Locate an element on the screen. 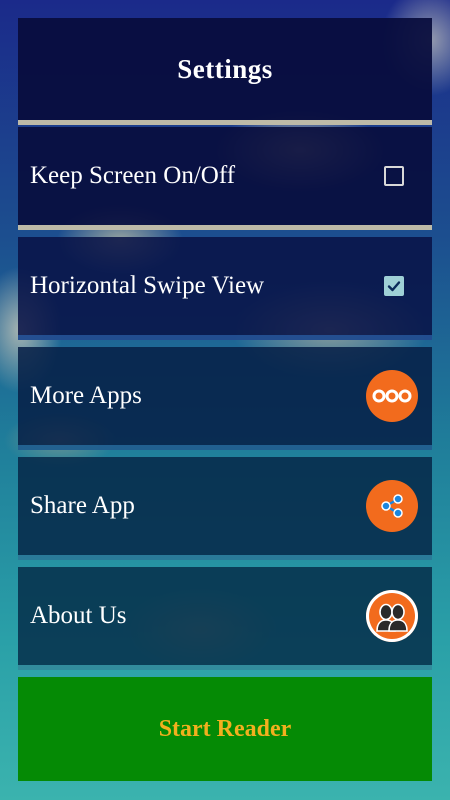 This screenshot has width=450, height=800. horizontal-swipe-view-label: Horizontal Swipe View is located at coordinates (147, 285).